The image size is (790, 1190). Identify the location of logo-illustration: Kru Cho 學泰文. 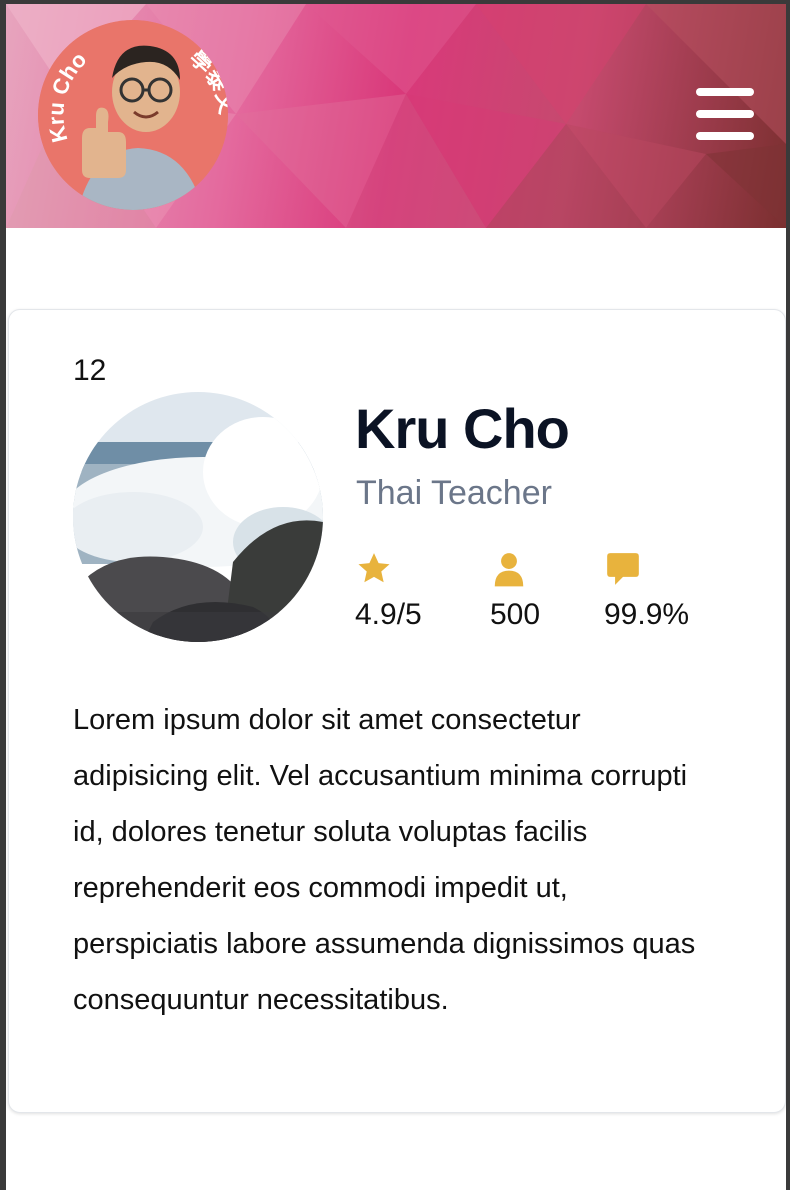
(133, 115).